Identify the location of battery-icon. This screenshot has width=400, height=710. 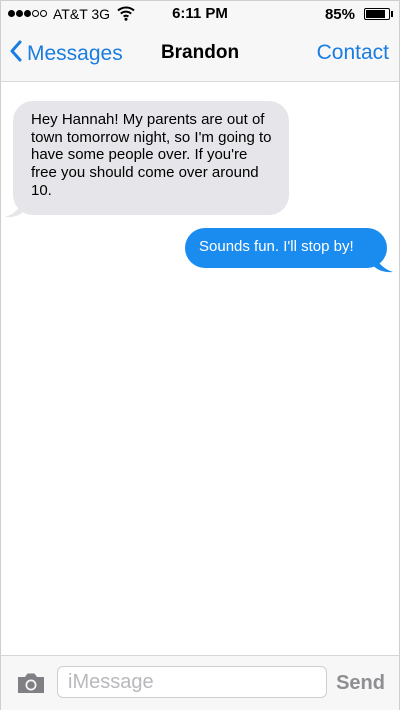
(377, 14).